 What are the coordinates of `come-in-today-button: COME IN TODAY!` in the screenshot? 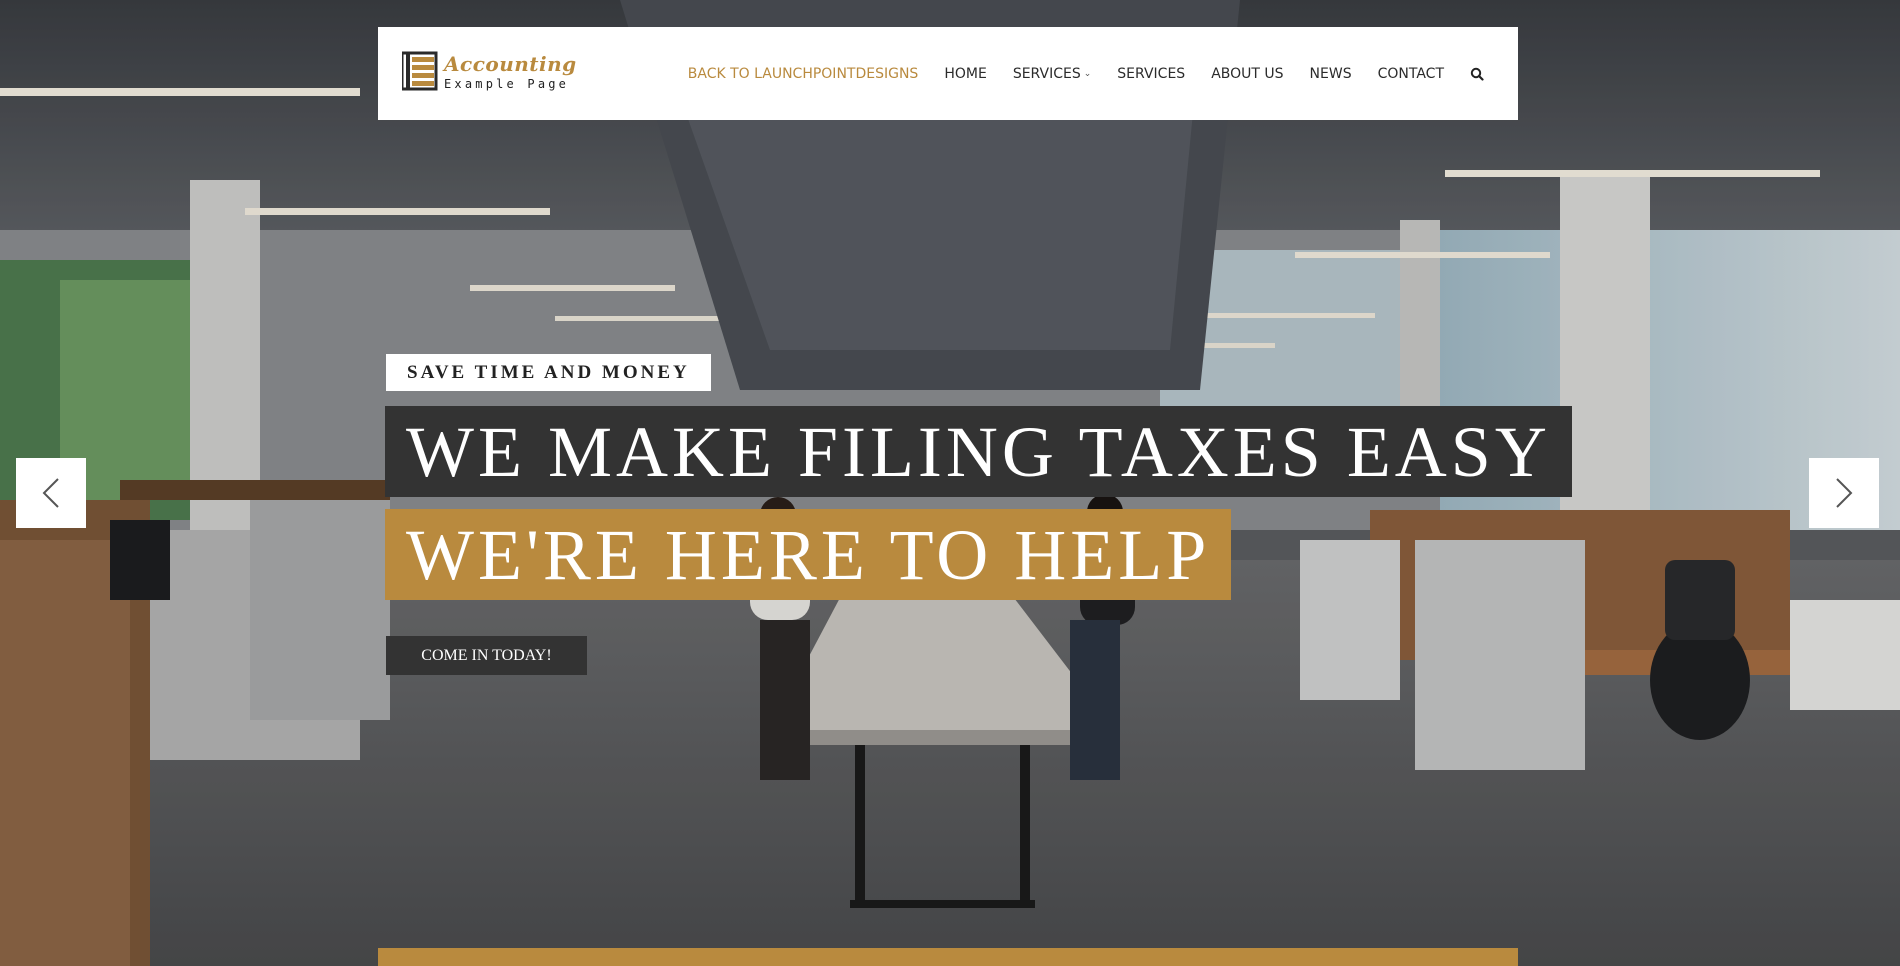 It's located at (486, 655).